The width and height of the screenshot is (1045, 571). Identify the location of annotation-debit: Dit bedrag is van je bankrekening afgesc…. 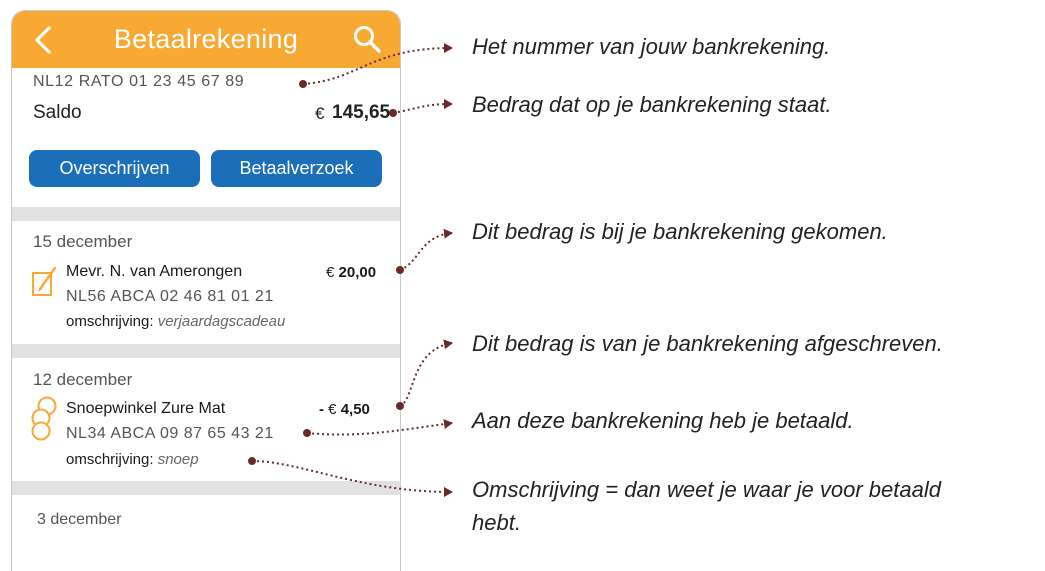
(707, 343).